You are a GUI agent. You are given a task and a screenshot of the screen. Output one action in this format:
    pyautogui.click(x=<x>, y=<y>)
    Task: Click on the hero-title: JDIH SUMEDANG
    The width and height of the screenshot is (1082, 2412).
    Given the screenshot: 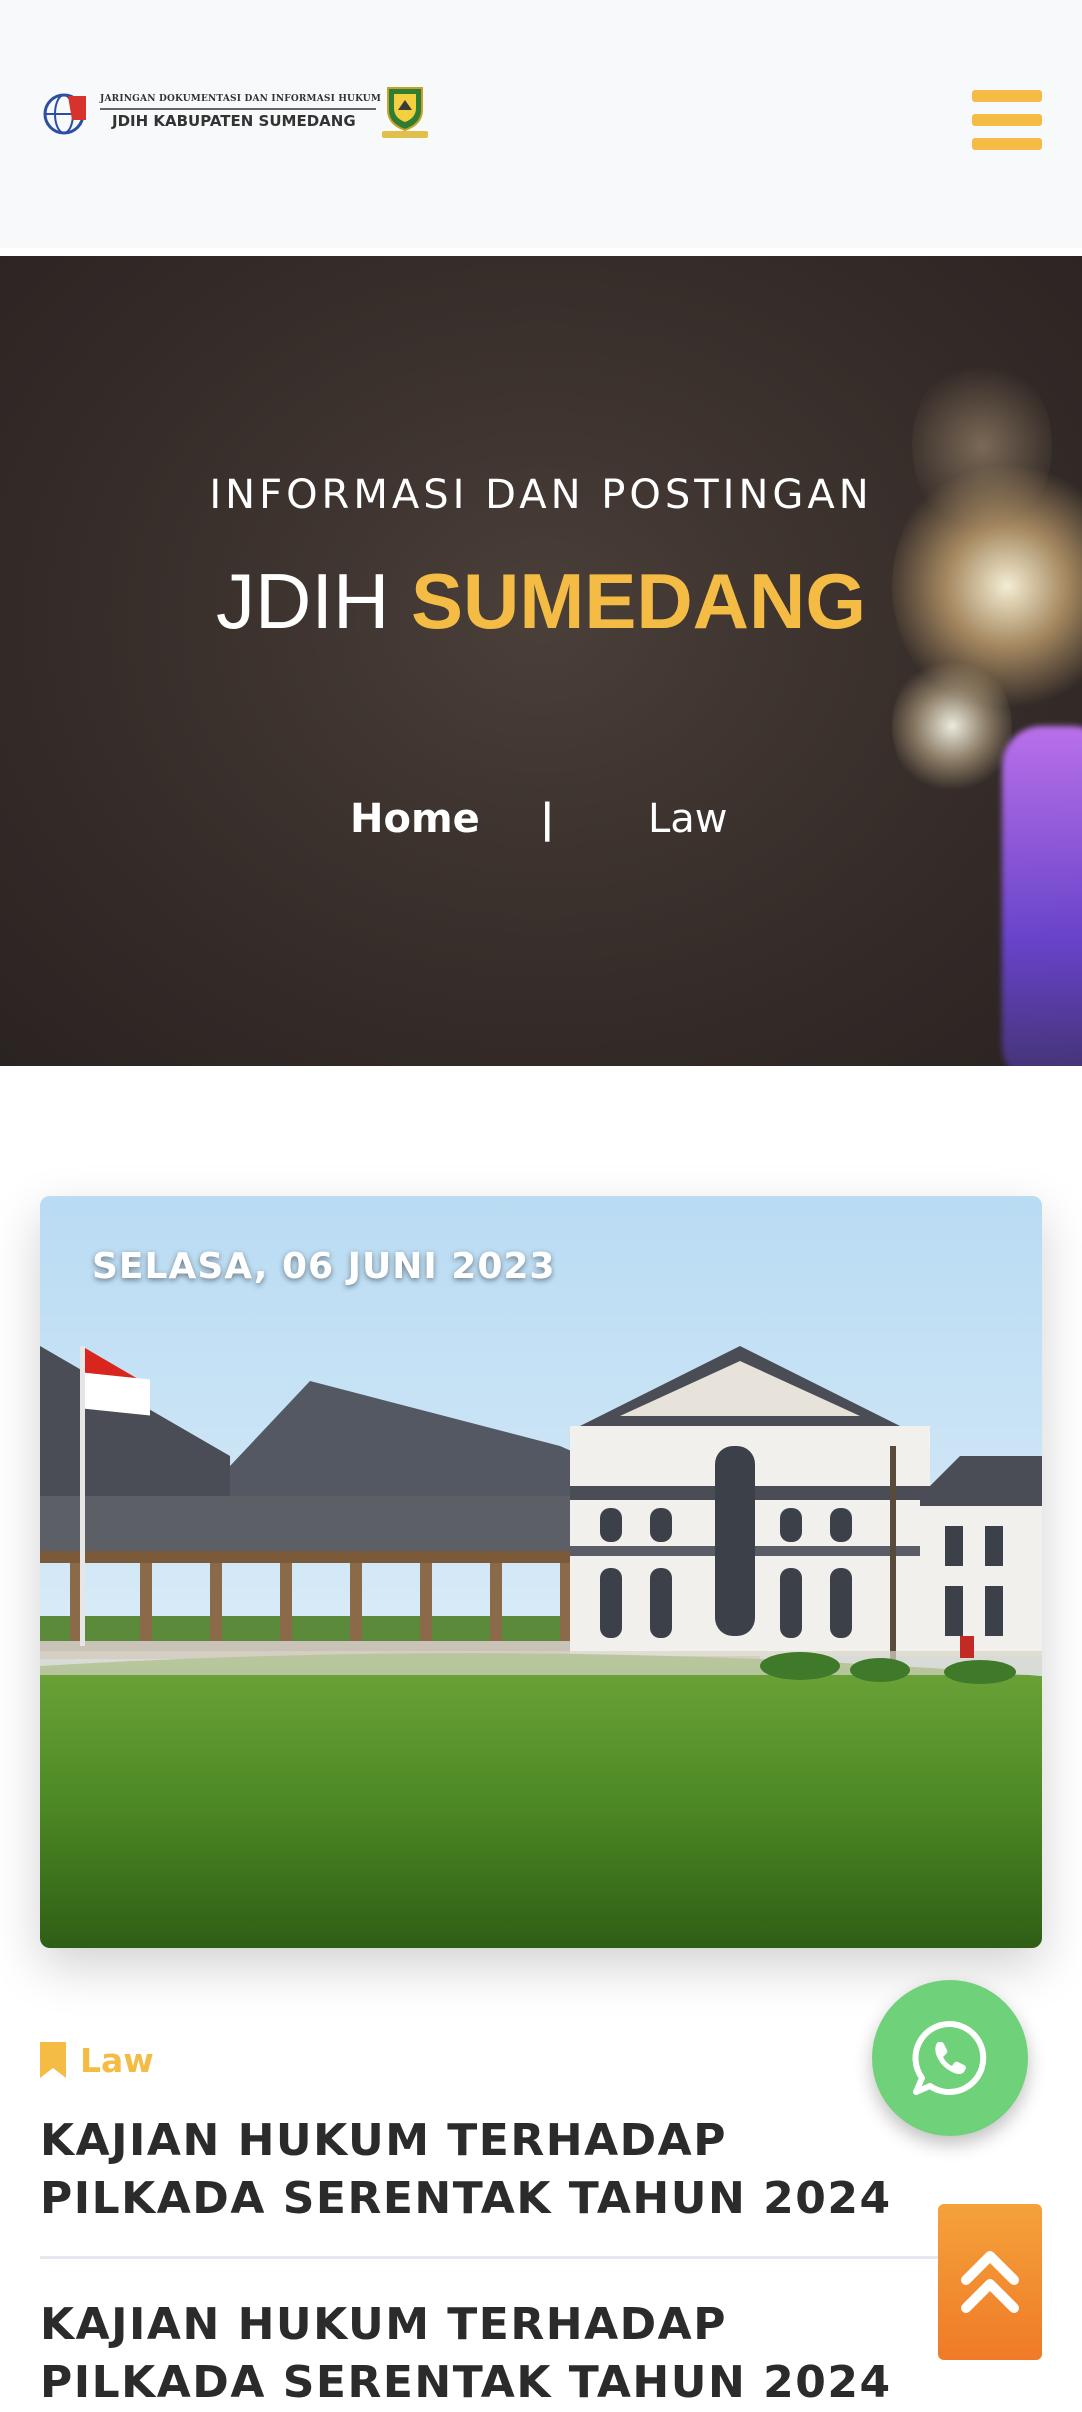 What is the action you would take?
    pyautogui.click(x=541, y=601)
    